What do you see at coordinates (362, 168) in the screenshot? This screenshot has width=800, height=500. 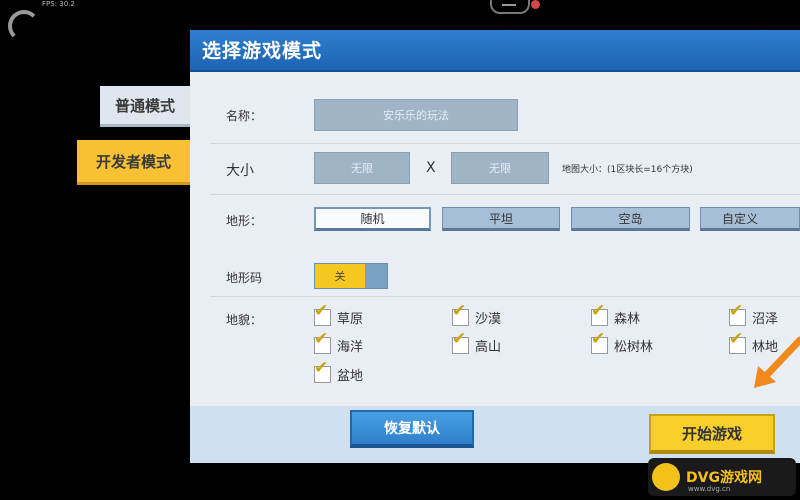 I see `width-field: 无限` at bounding box center [362, 168].